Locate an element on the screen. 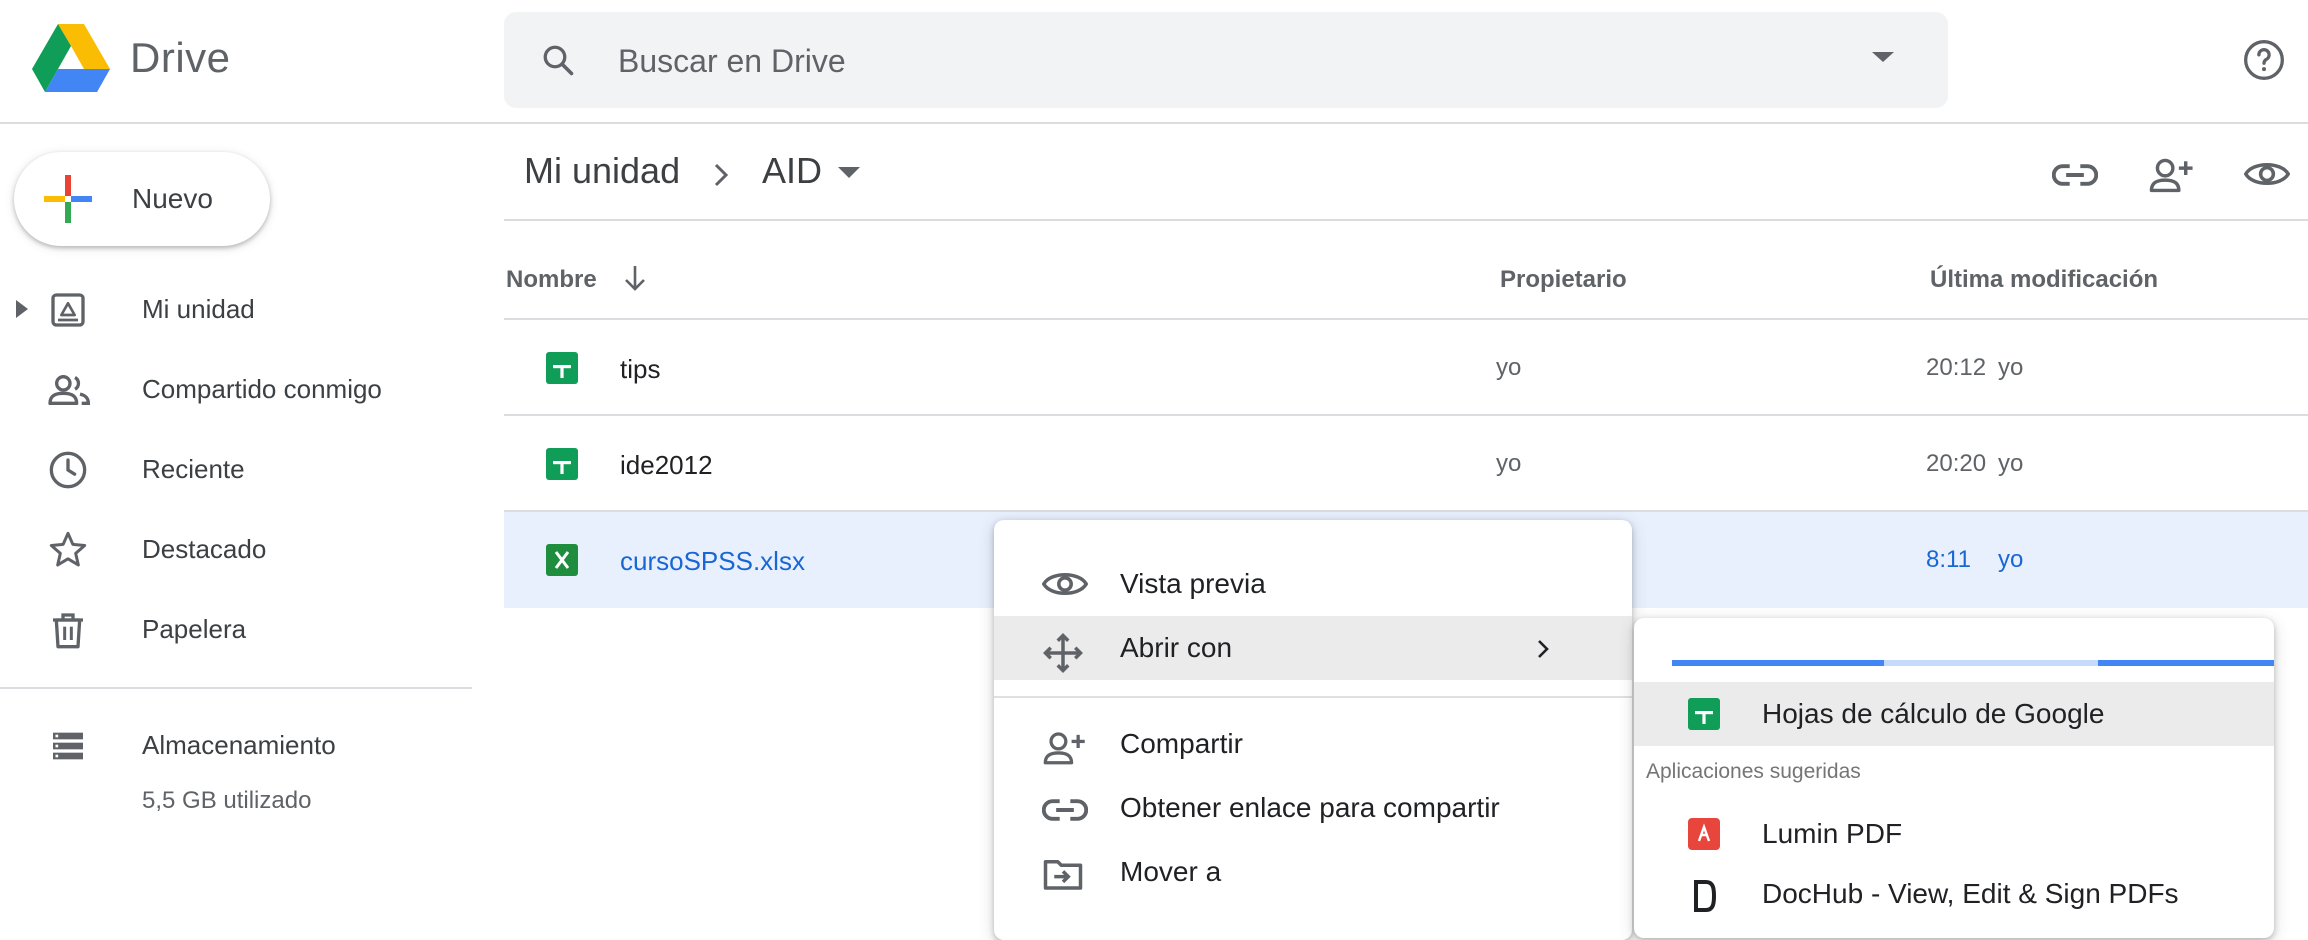  folder-dropdown-icon is located at coordinates (849, 173).